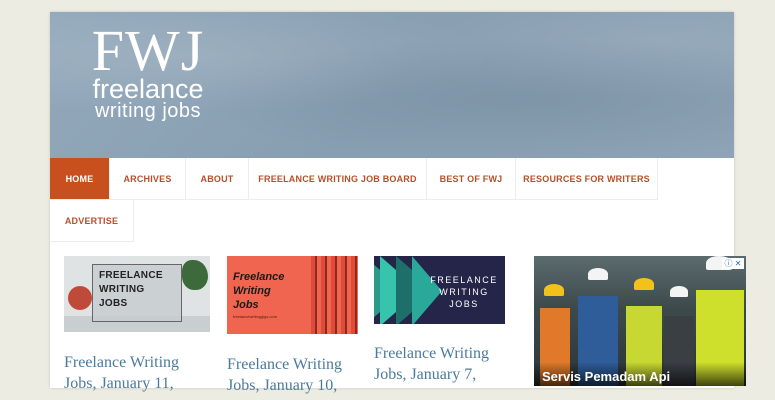  What do you see at coordinates (148, 179) in the screenshot?
I see `nav-item-archives: ARCHIVES` at bounding box center [148, 179].